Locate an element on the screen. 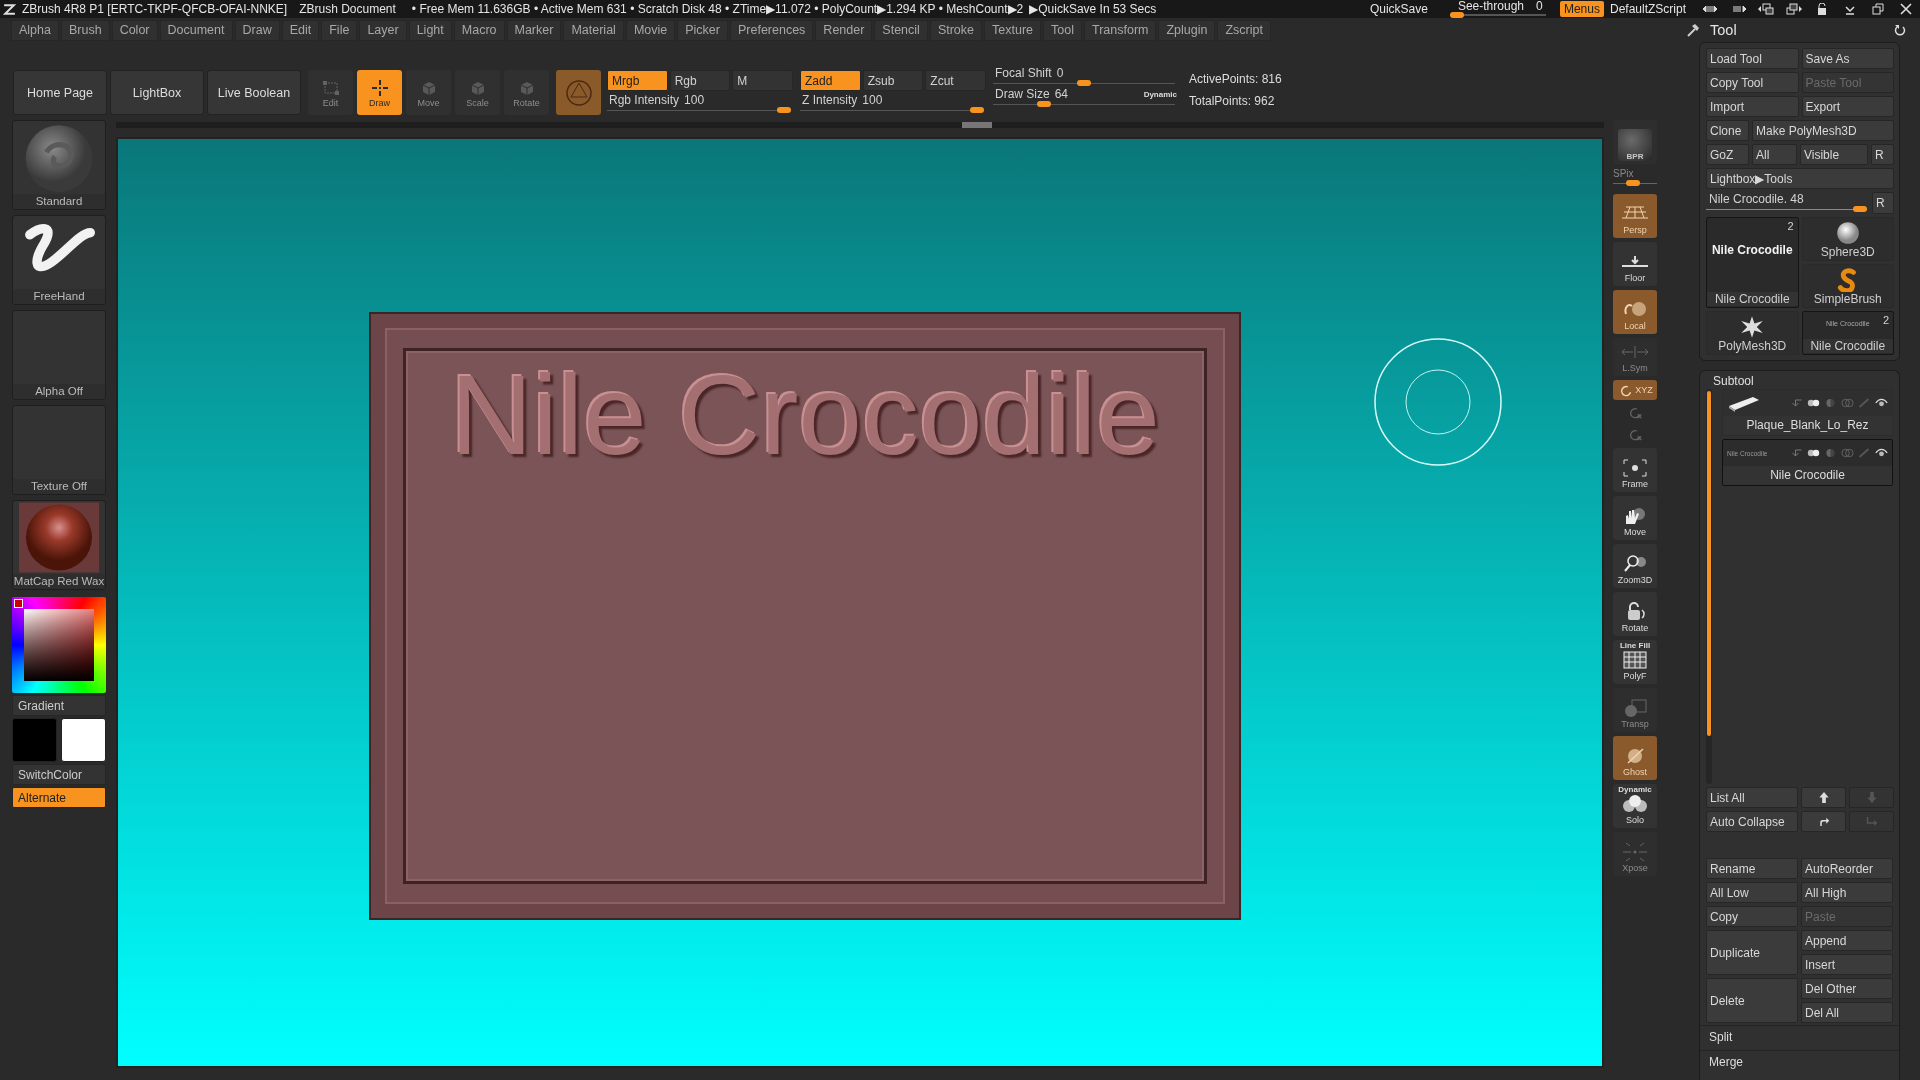  view-button: Frame is located at coordinates (1635, 470).